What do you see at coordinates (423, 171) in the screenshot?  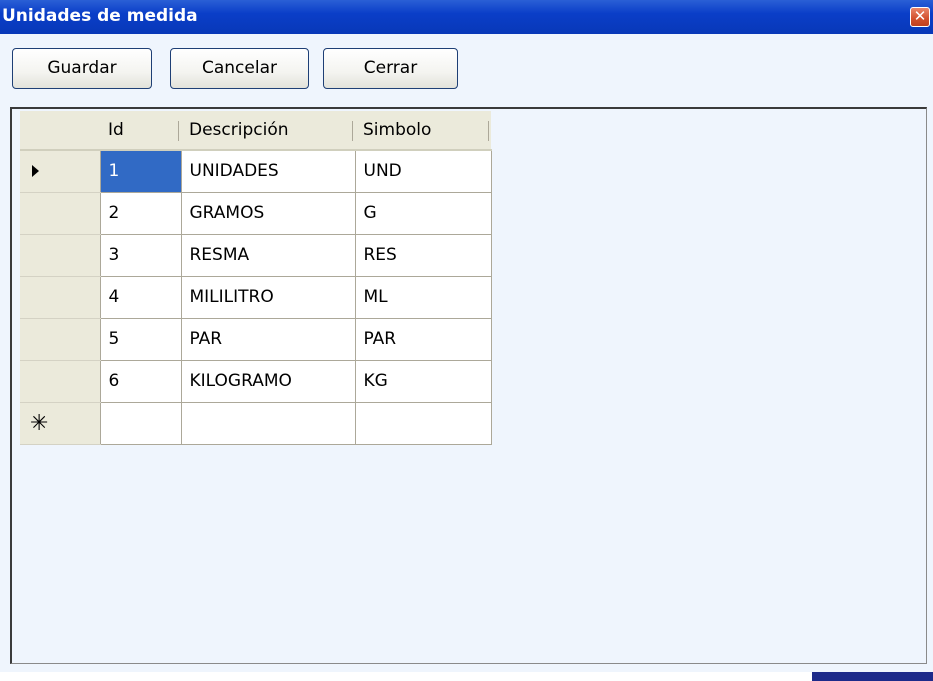 I see `cell-simbolo: UND` at bounding box center [423, 171].